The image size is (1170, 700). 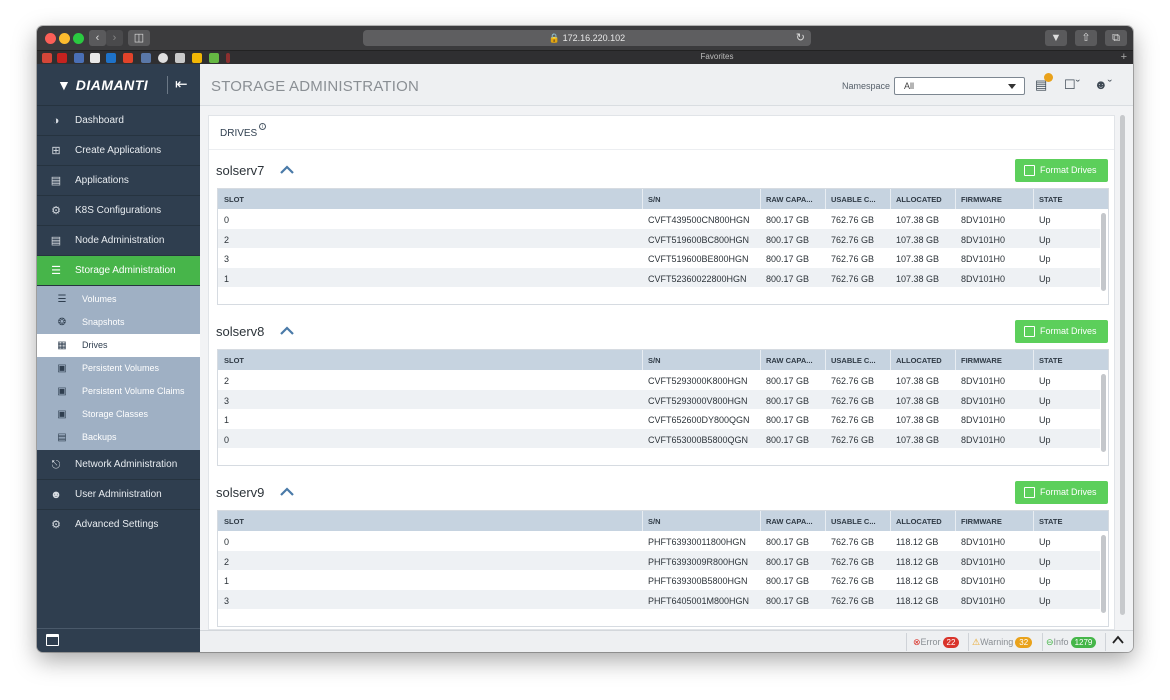 What do you see at coordinates (228, 58) in the screenshot?
I see `favorite-bookmark-icon` at bounding box center [228, 58].